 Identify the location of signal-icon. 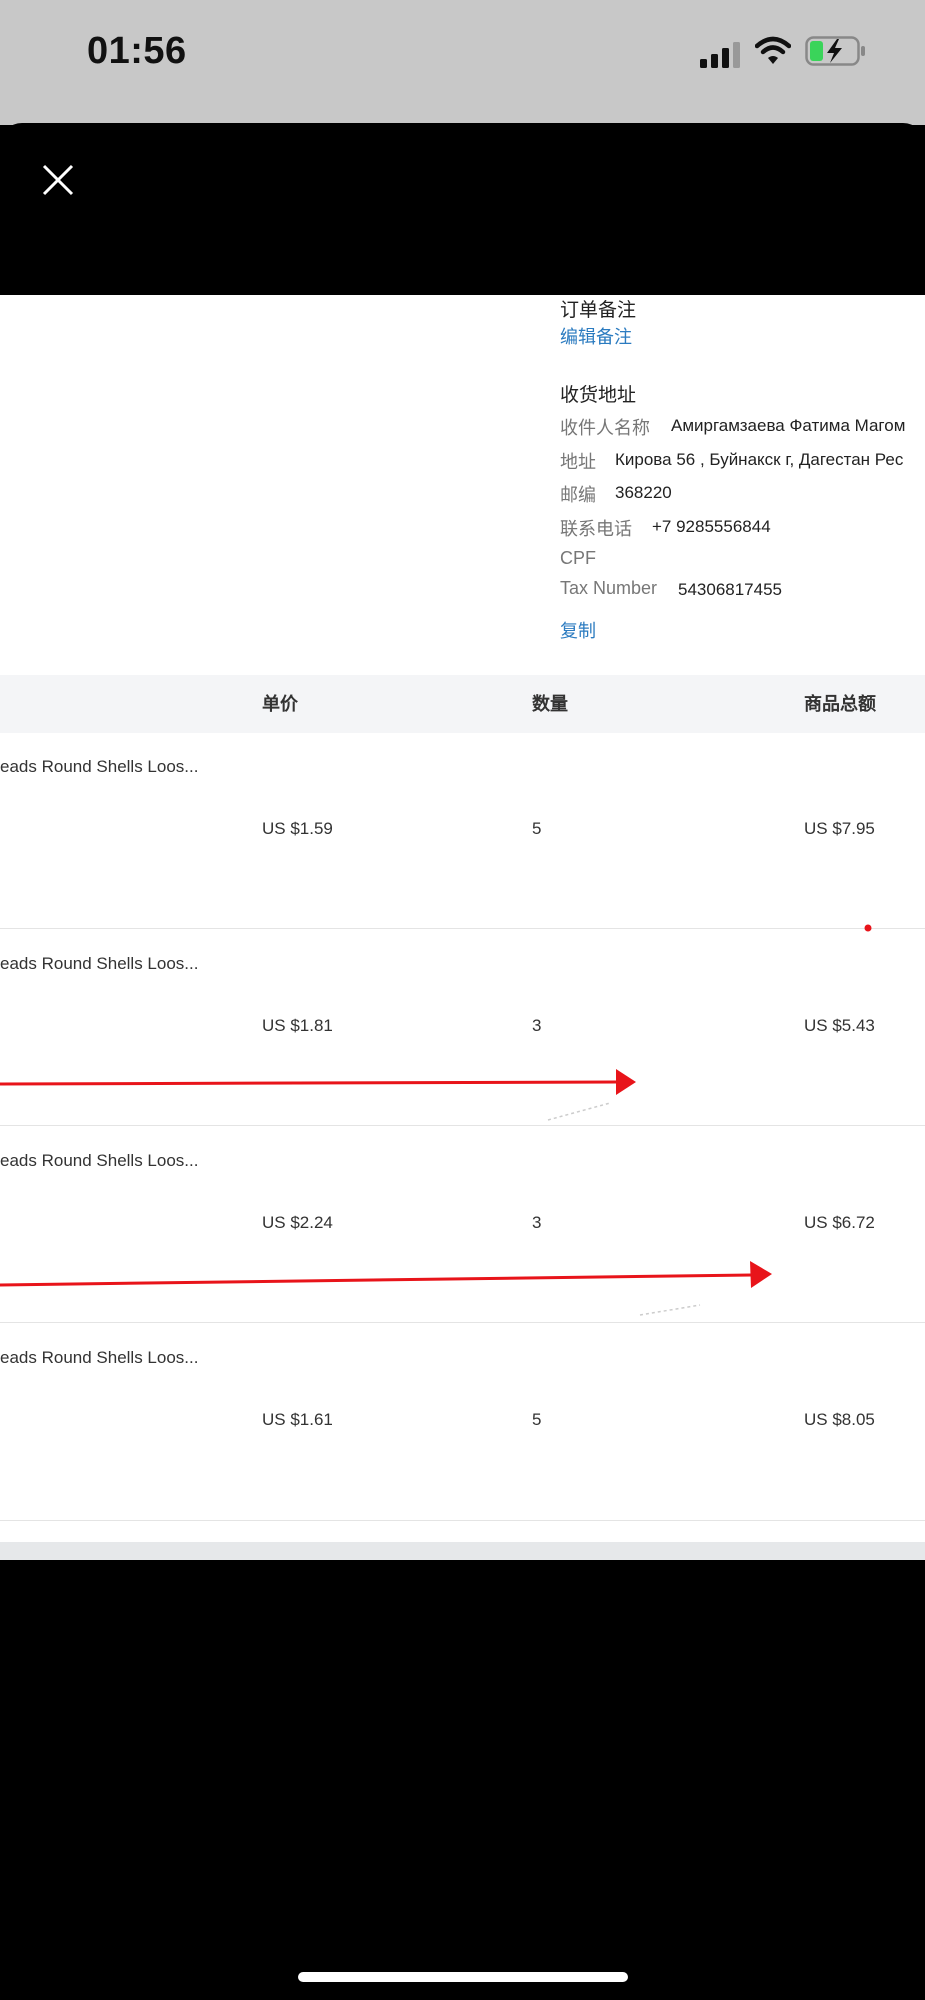
(720, 55).